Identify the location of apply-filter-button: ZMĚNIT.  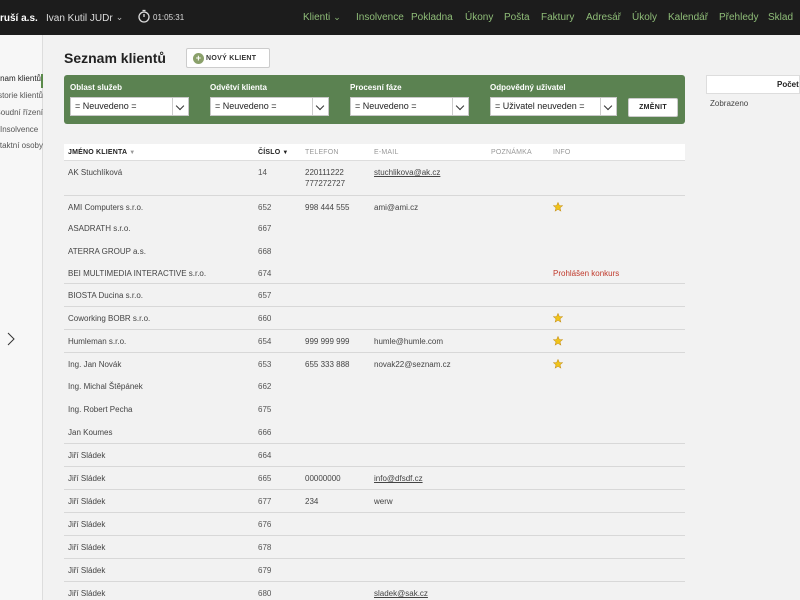
(653, 107).